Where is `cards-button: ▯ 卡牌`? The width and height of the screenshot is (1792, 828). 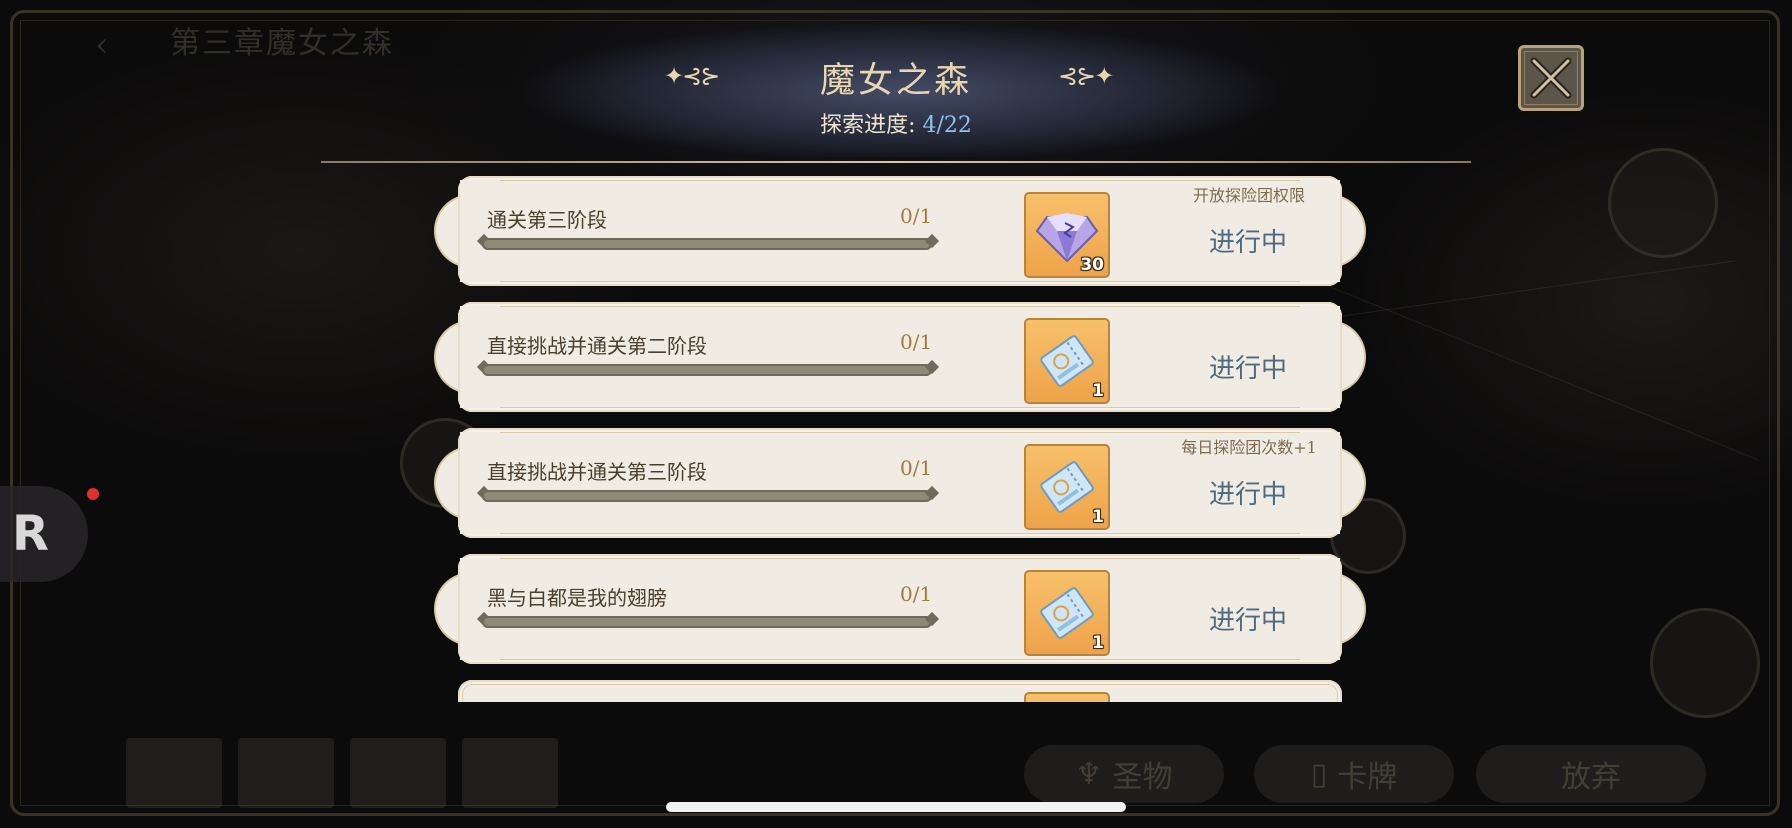
cards-button: ▯ 卡牌 is located at coordinates (1354, 774).